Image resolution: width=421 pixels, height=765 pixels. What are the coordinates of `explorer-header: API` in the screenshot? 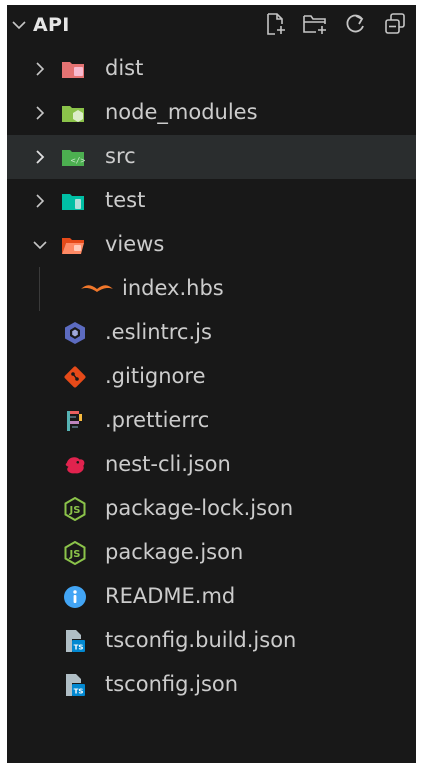 It's located at (211, 25).